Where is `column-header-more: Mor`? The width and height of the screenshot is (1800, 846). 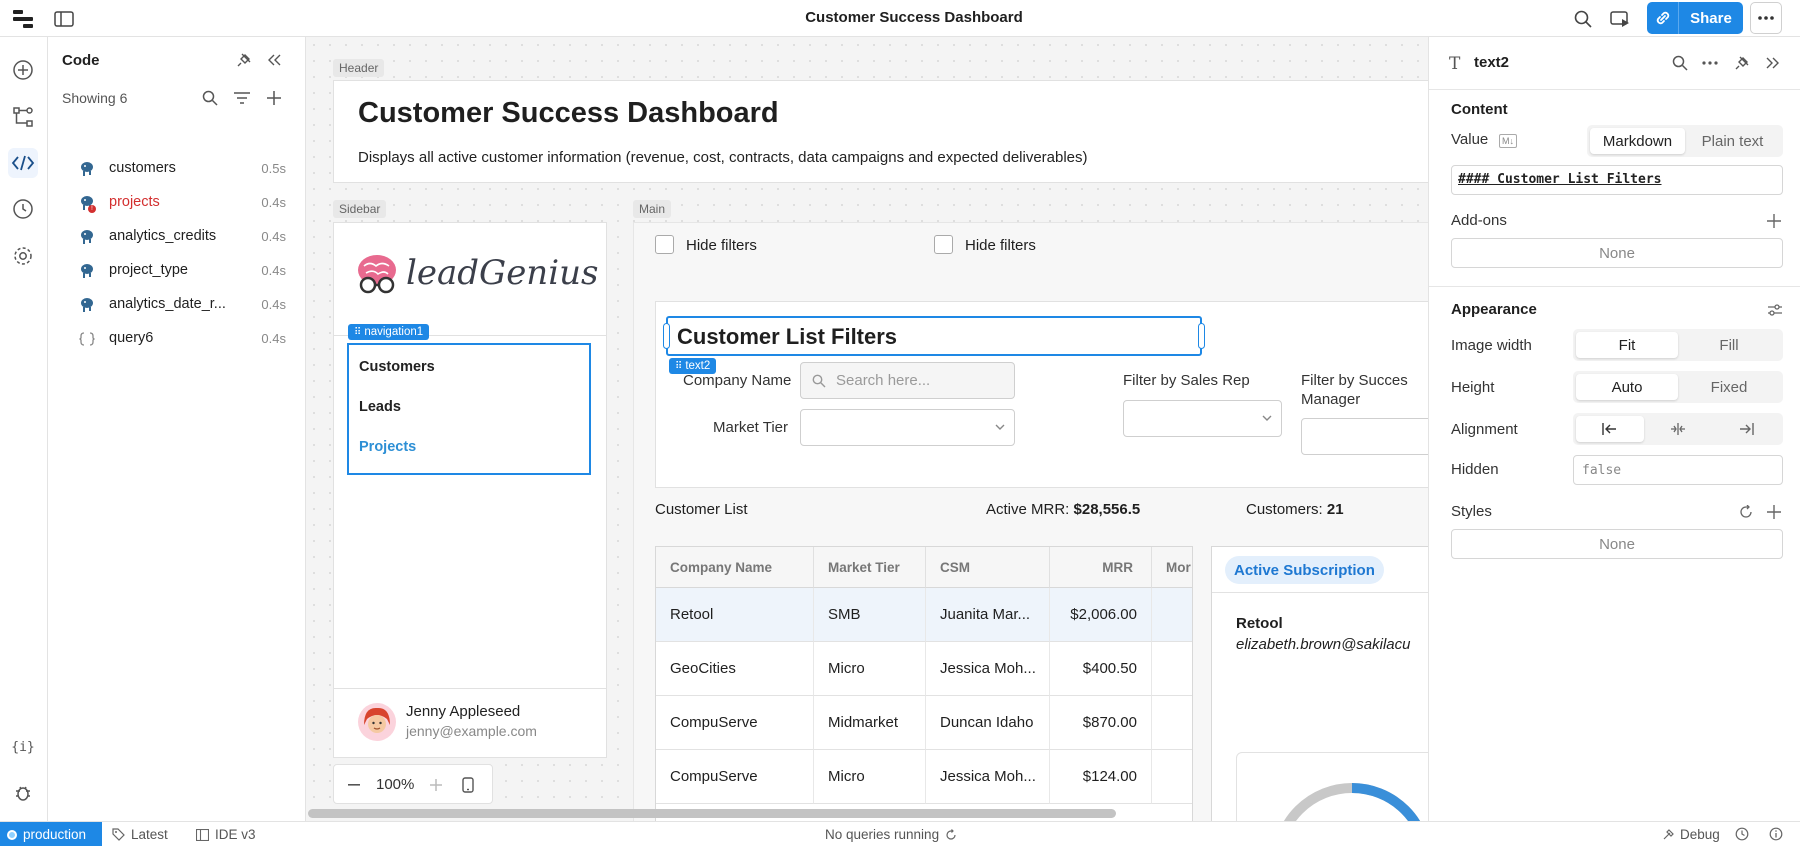
column-header-more: Mor is located at coordinates (1172, 567).